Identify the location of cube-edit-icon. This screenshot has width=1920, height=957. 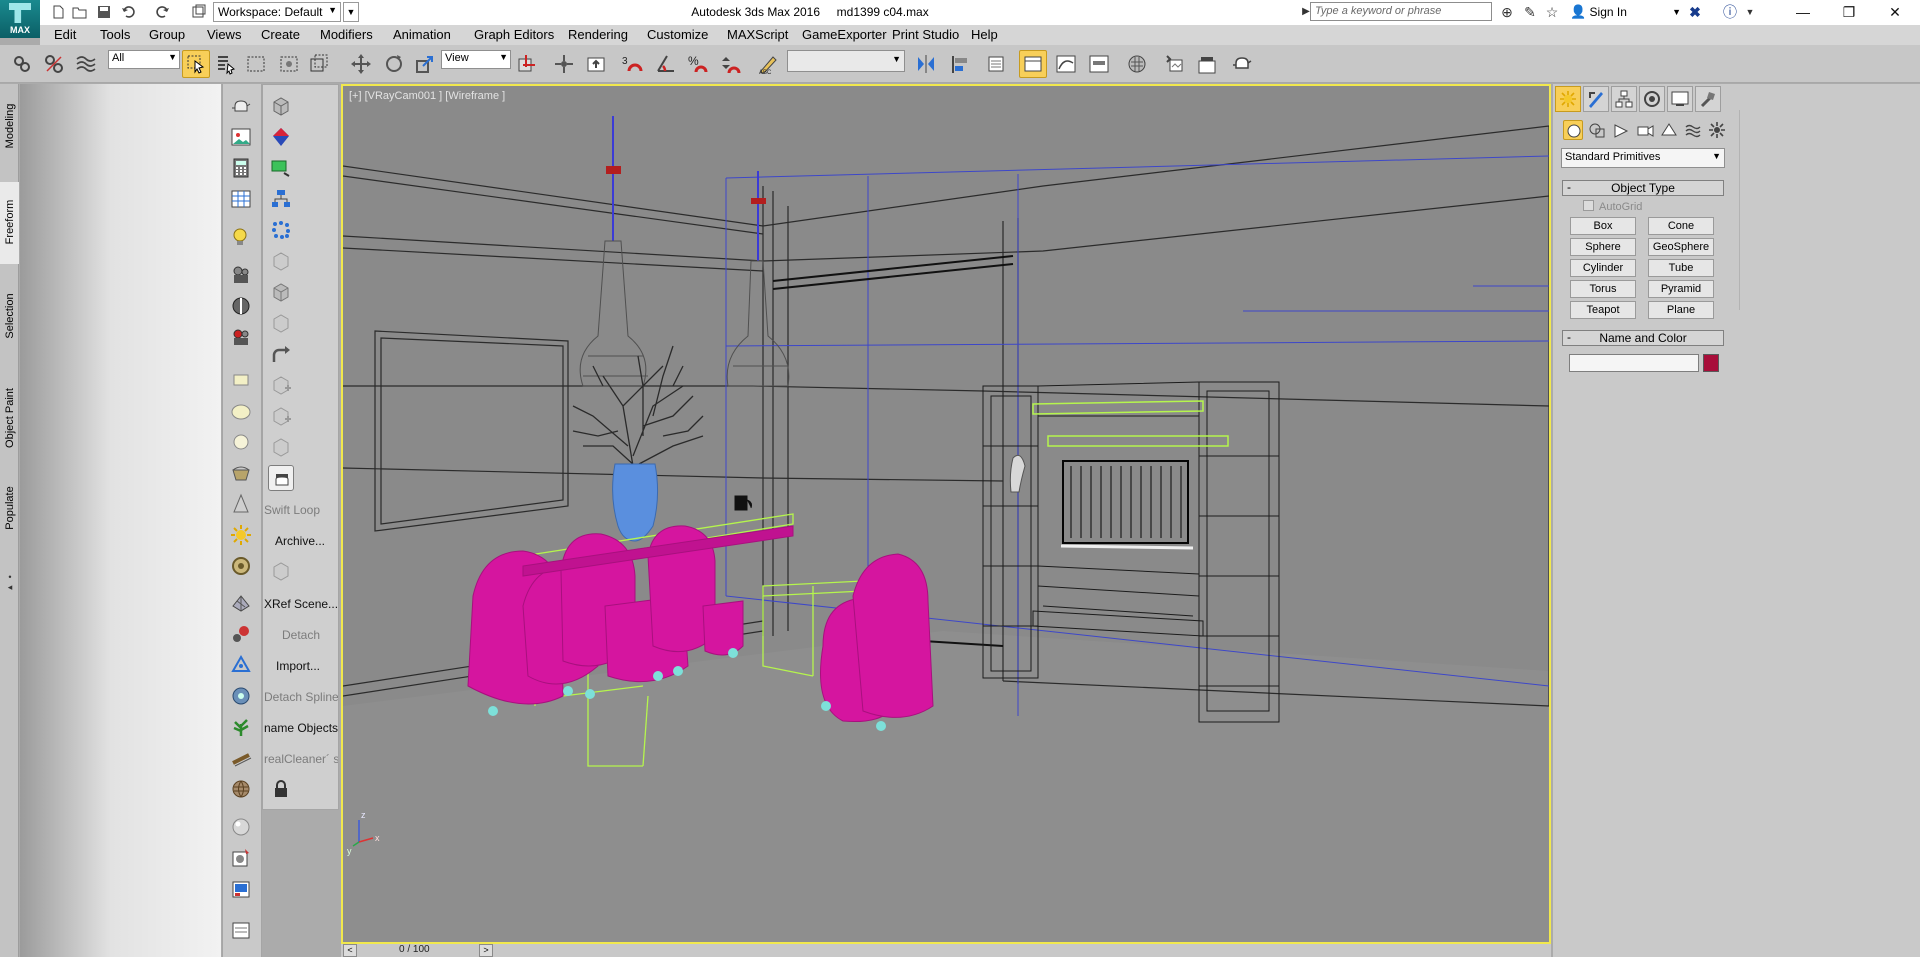
(281, 447).